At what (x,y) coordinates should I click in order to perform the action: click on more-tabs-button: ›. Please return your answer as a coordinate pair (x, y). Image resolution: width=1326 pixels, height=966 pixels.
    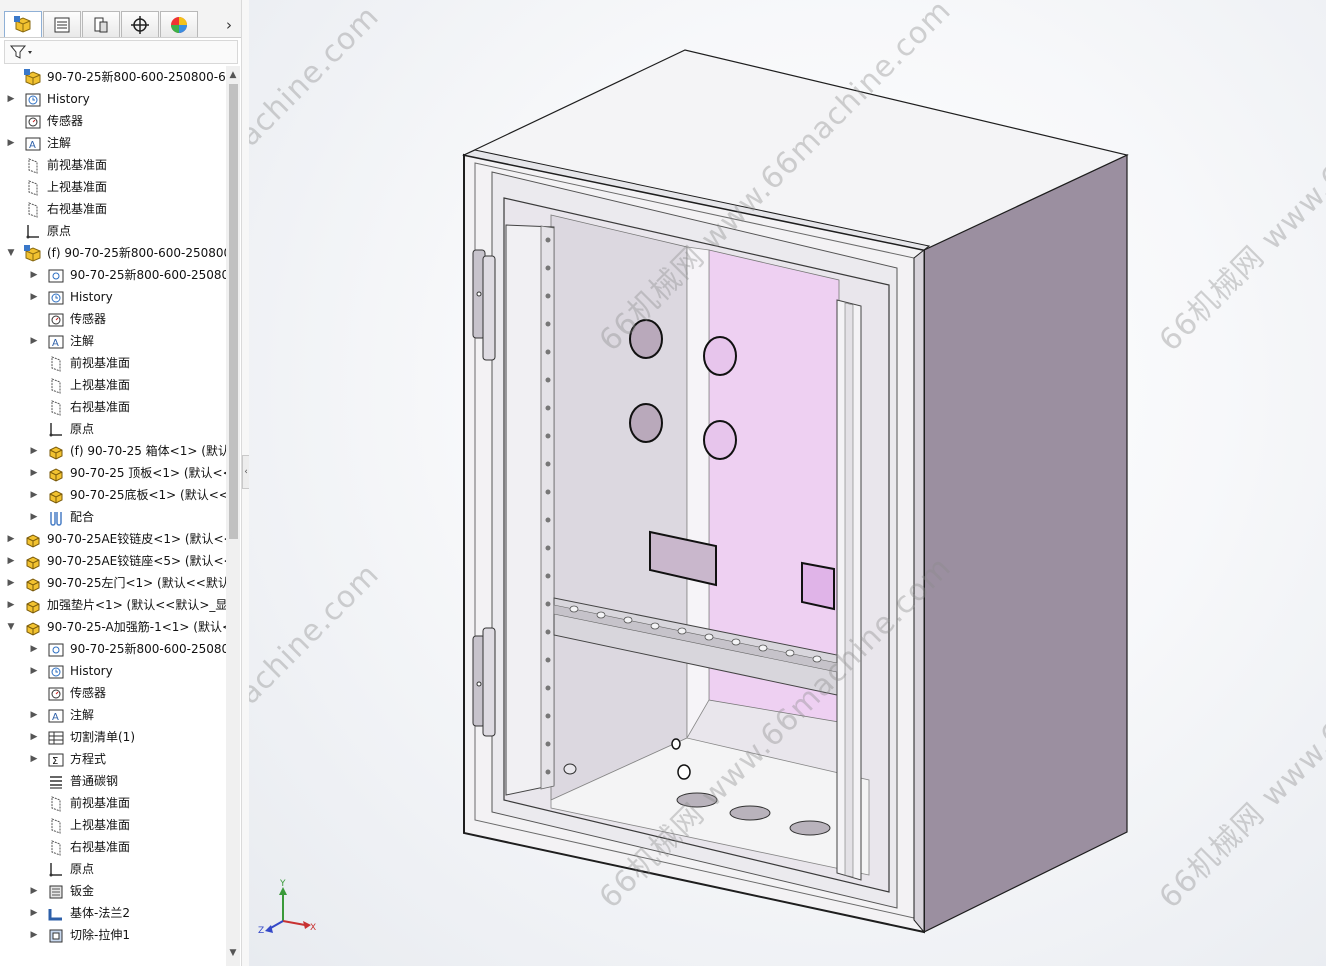
    Looking at the image, I should click on (229, 25).